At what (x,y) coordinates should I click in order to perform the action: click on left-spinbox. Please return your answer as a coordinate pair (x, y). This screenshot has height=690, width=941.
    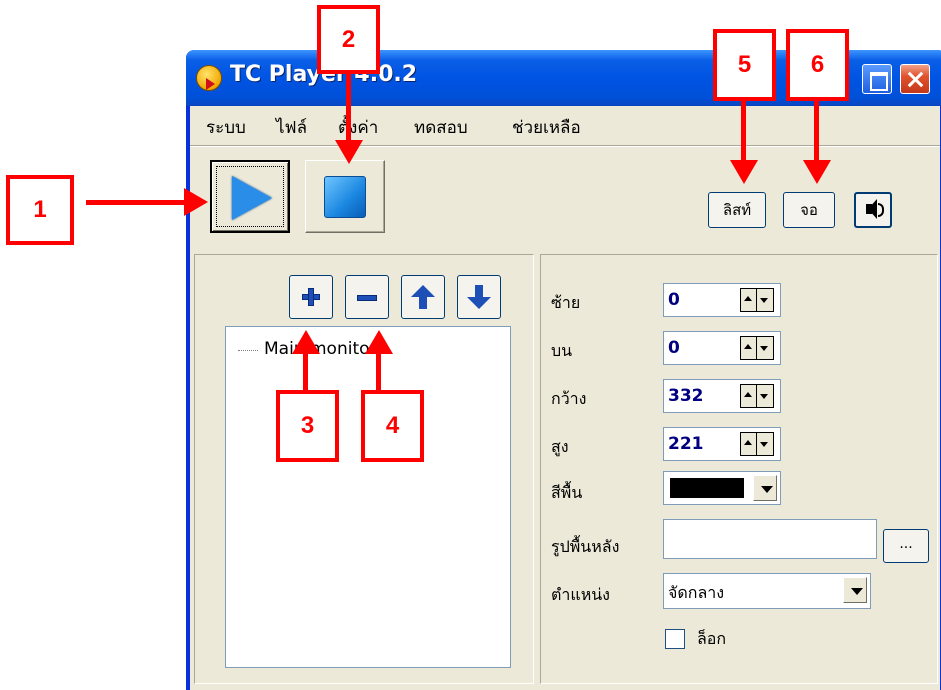
    Looking at the image, I should click on (722, 300).